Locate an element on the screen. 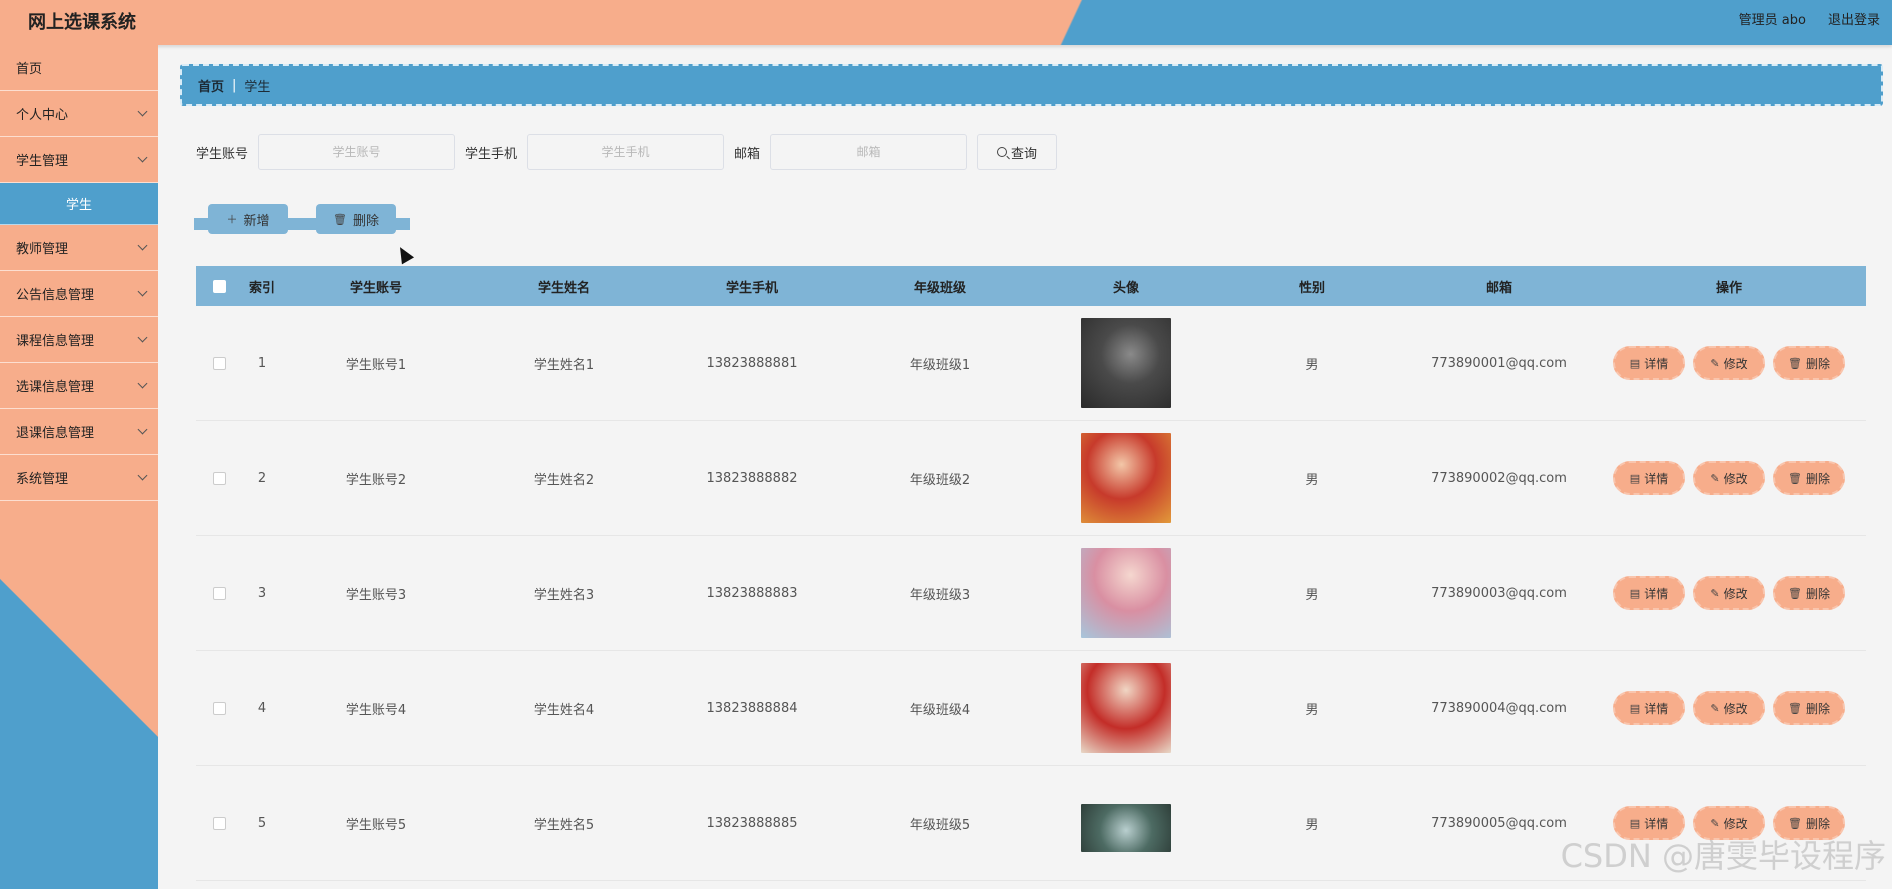 The height and width of the screenshot is (889, 1892). cell-account: 学生账号3 is located at coordinates (376, 595).